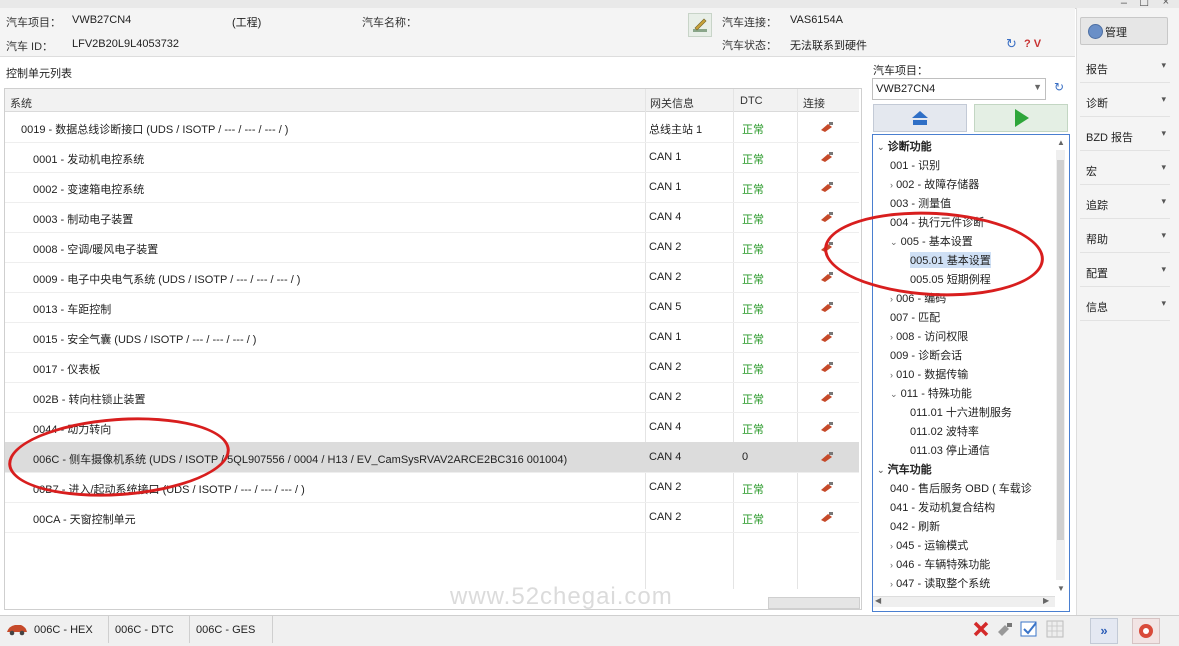 This screenshot has width=1179, height=646. I want to click on horizontal-scrollbar, so click(814, 603).